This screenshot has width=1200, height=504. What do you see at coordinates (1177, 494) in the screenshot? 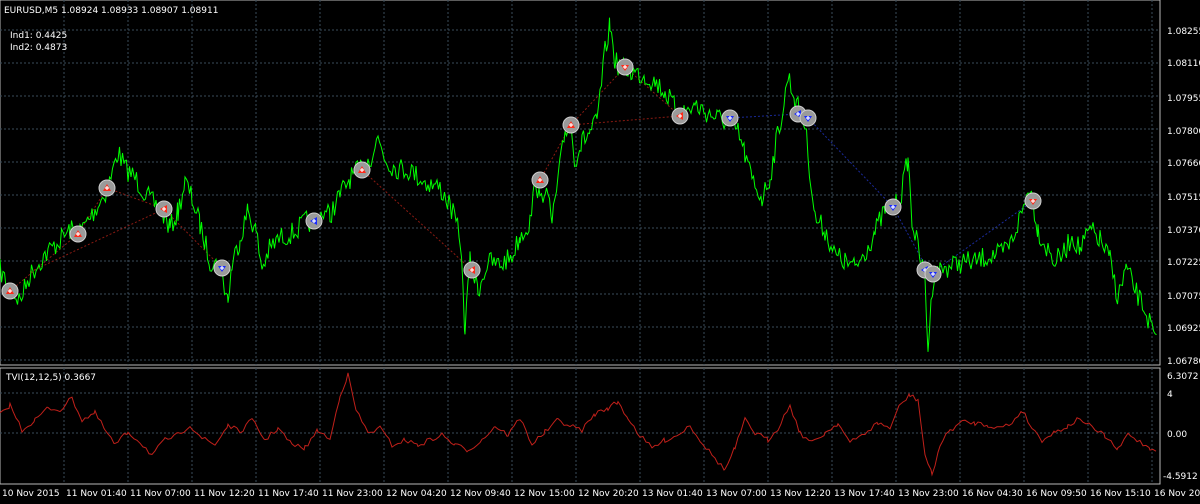
I see `time-label: 16 Nov 20:` at bounding box center [1177, 494].